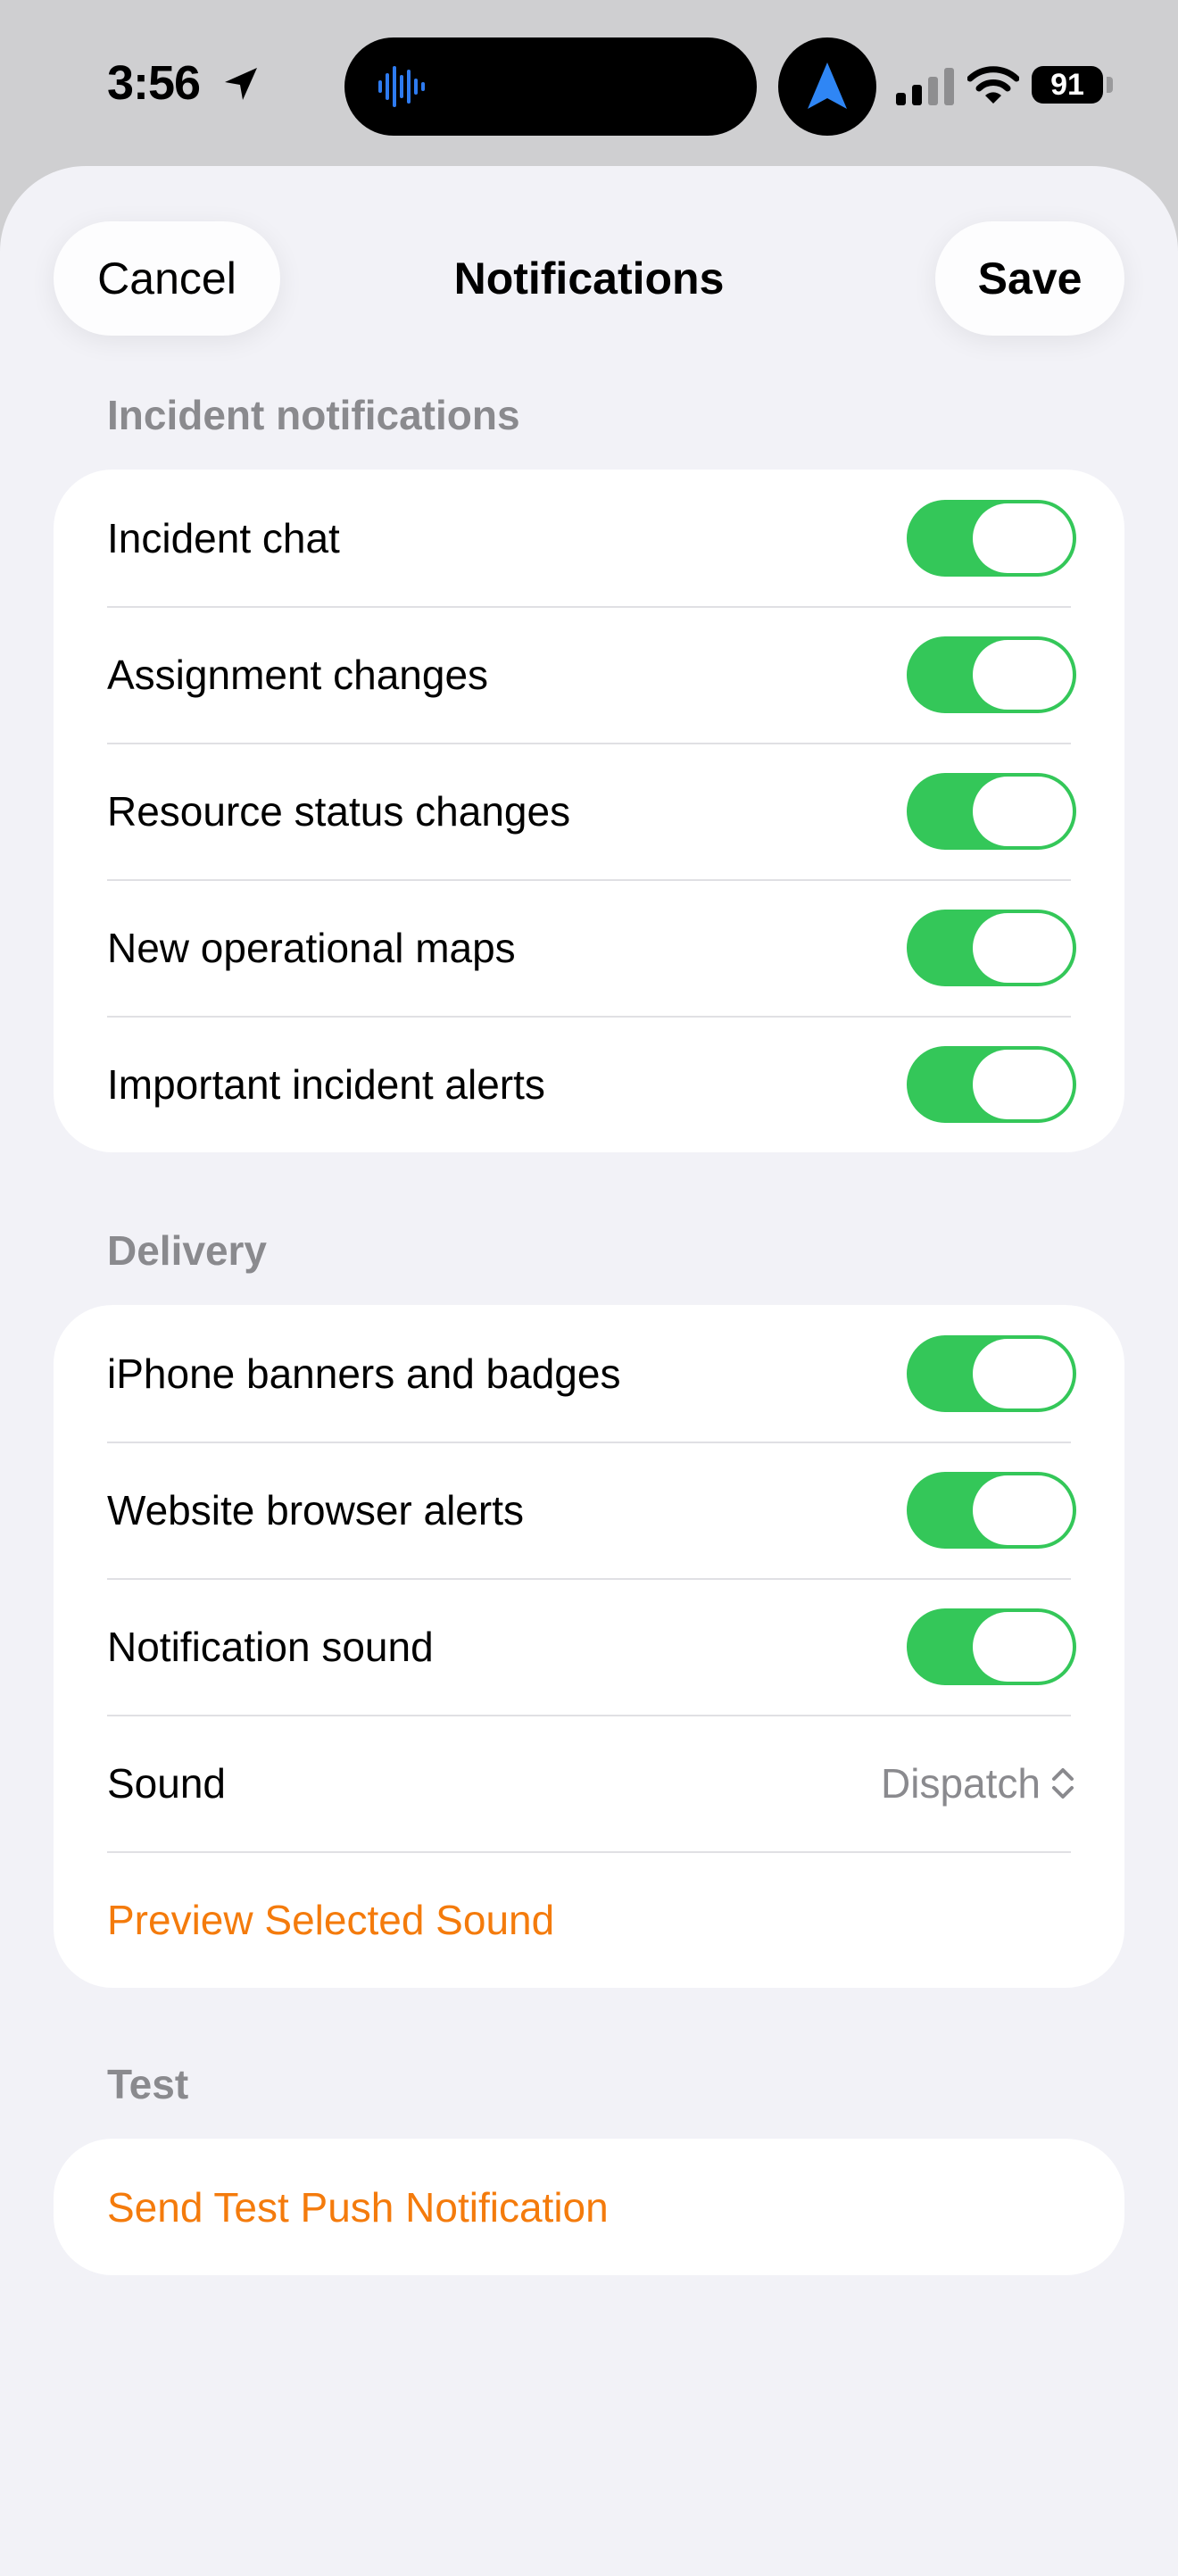  I want to click on row-resource-status-changes: Resource status changes, so click(589, 811).